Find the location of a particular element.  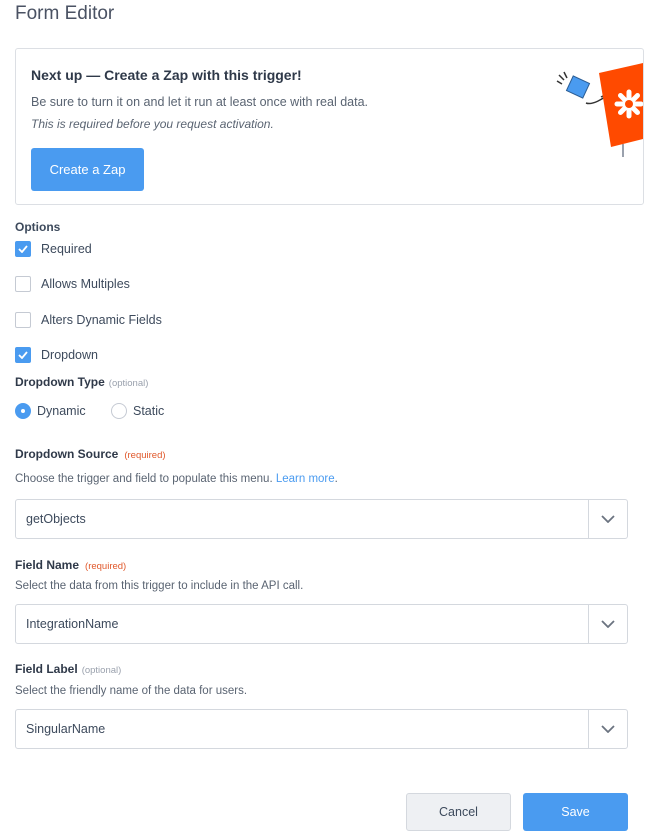

allows-multiples-checkbox is located at coordinates (23, 284).